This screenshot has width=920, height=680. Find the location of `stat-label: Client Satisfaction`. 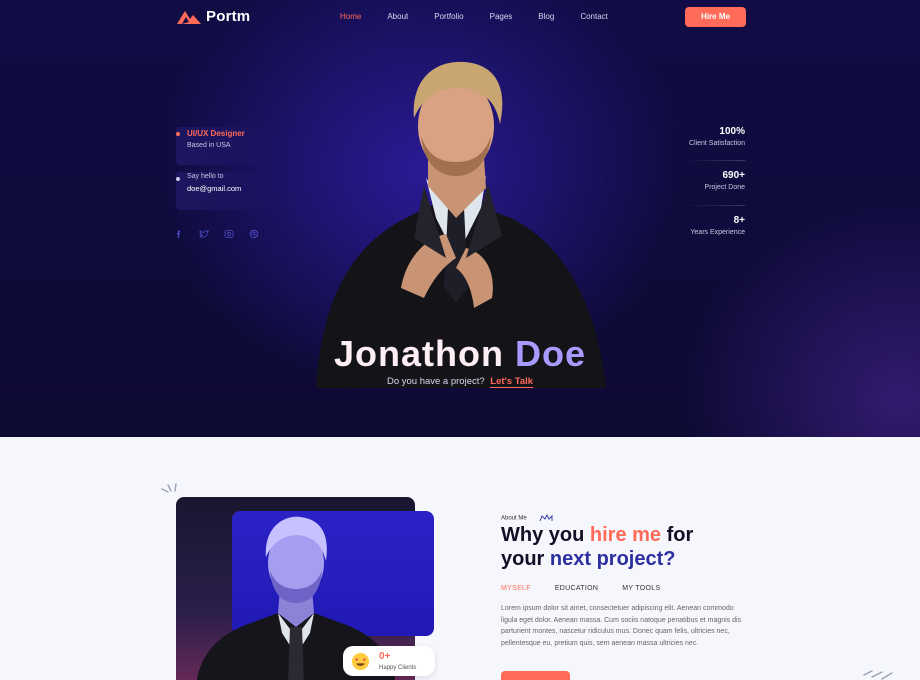

stat-label: Client Satisfaction is located at coordinates (716, 143).